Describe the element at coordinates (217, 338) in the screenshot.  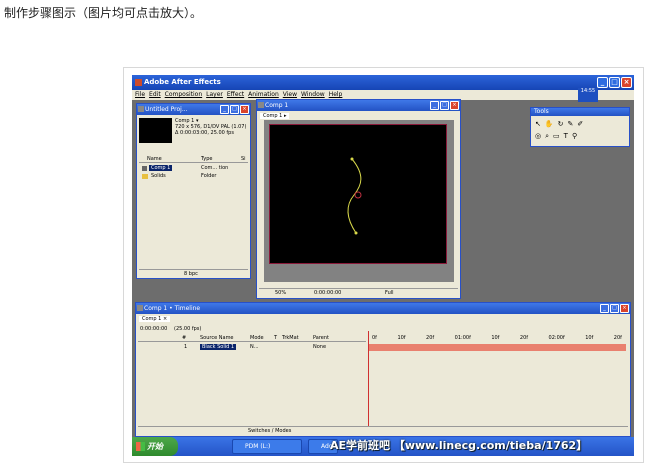
I see `col-source-name: Source Name` at that location.